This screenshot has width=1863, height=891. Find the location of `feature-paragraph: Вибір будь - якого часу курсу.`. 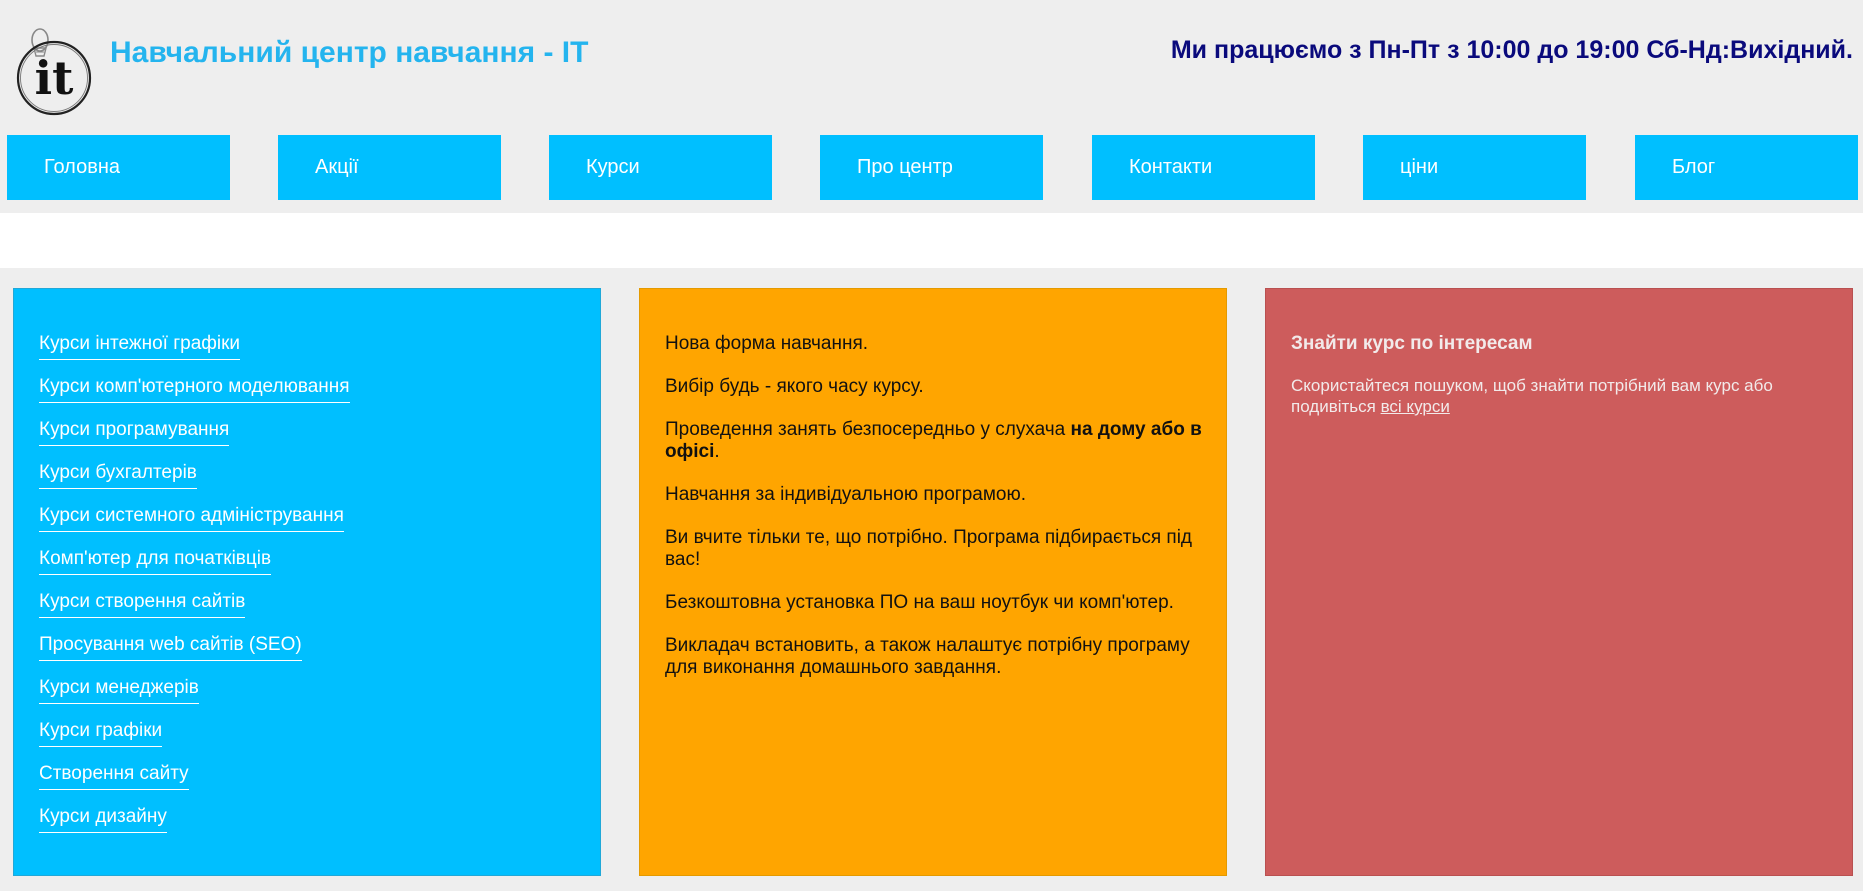

feature-paragraph: Вибір будь - якого часу курсу. is located at coordinates (794, 386).